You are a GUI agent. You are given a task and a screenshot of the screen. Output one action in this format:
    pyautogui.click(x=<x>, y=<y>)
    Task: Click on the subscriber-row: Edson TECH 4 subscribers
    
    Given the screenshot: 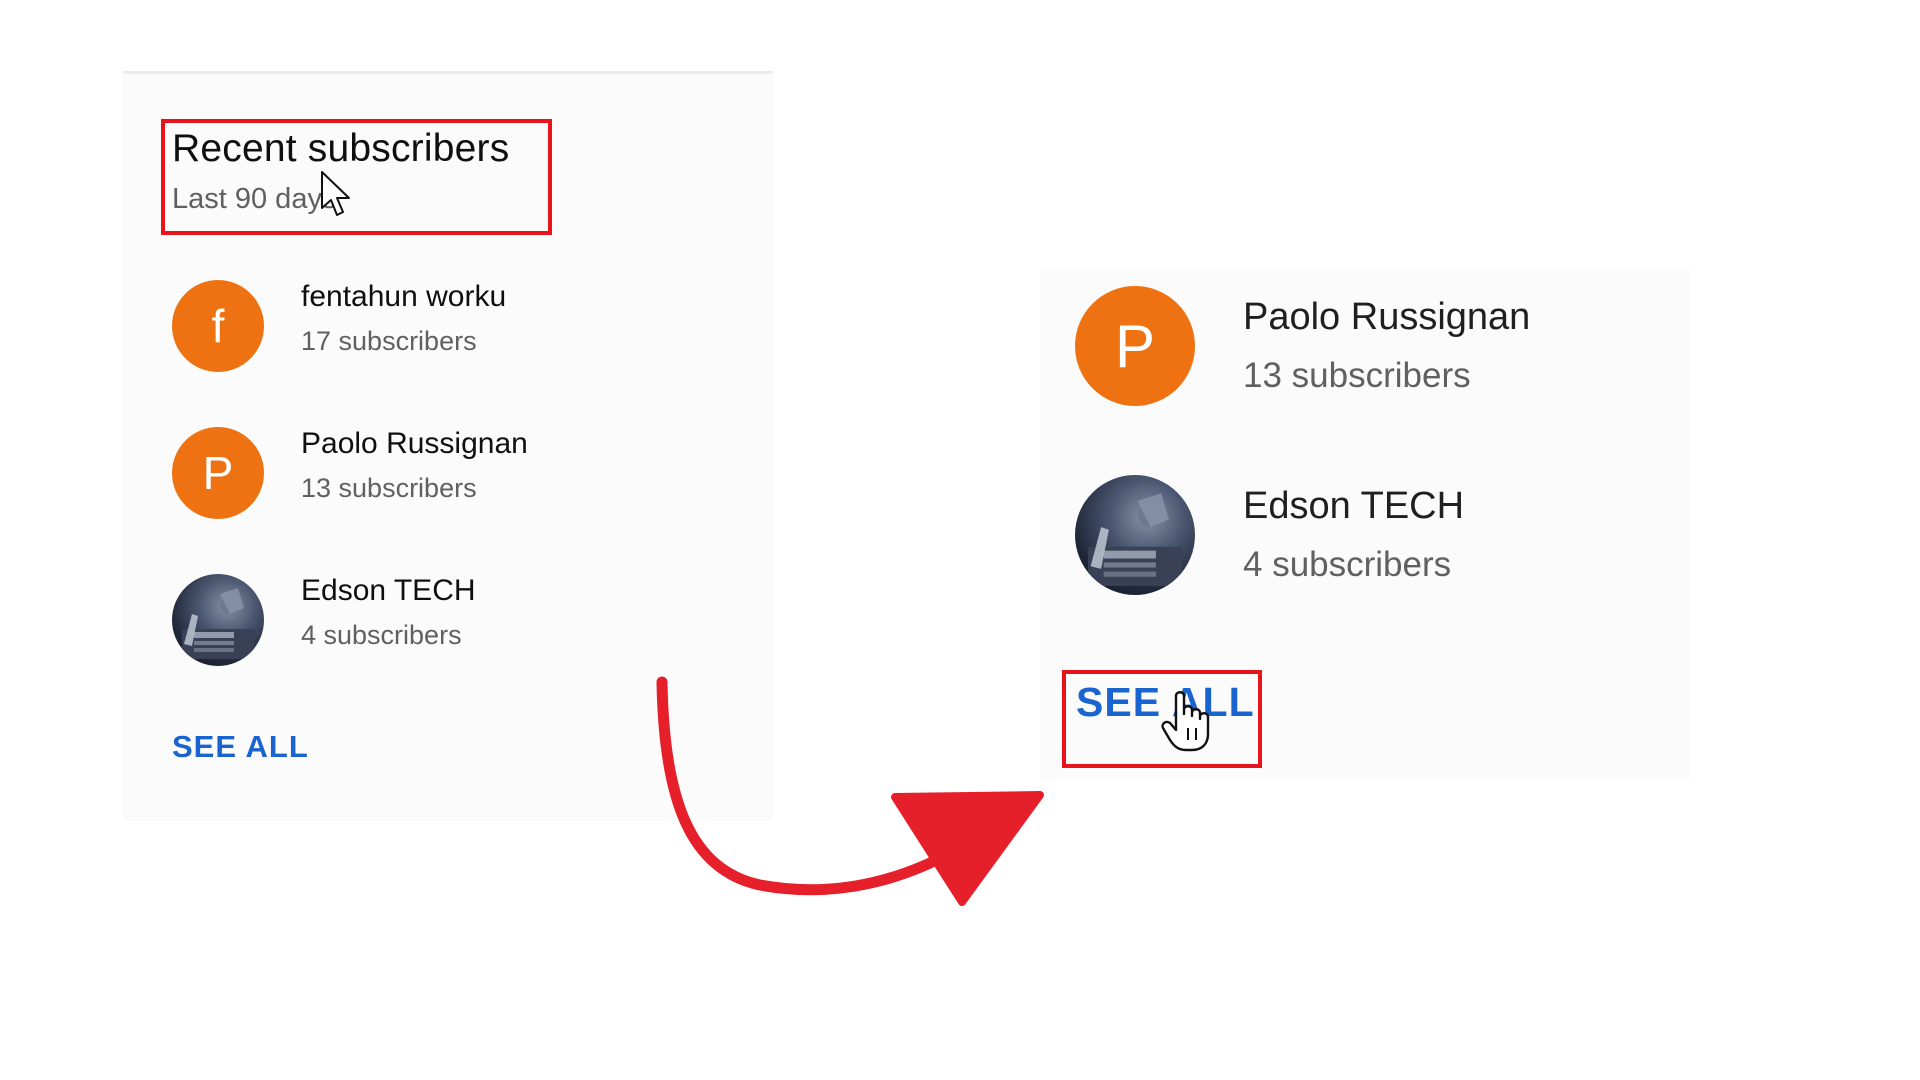 What is the action you would take?
    pyautogui.click(x=1355, y=535)
    